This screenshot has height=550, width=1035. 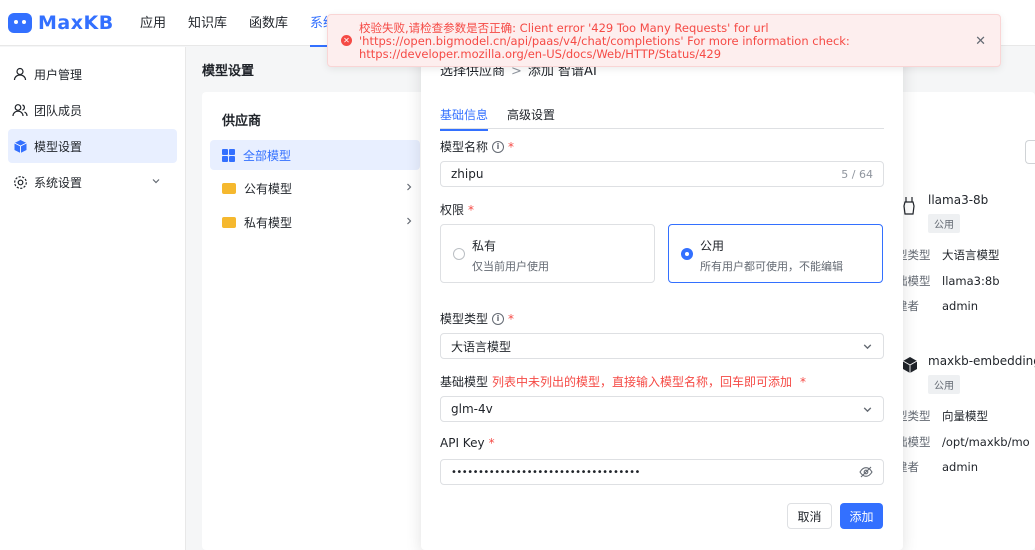 What do you see at coordinates (809, 516) in the screenshot?
I see `cancel-button: 取消` at bounding box center [809, 516].